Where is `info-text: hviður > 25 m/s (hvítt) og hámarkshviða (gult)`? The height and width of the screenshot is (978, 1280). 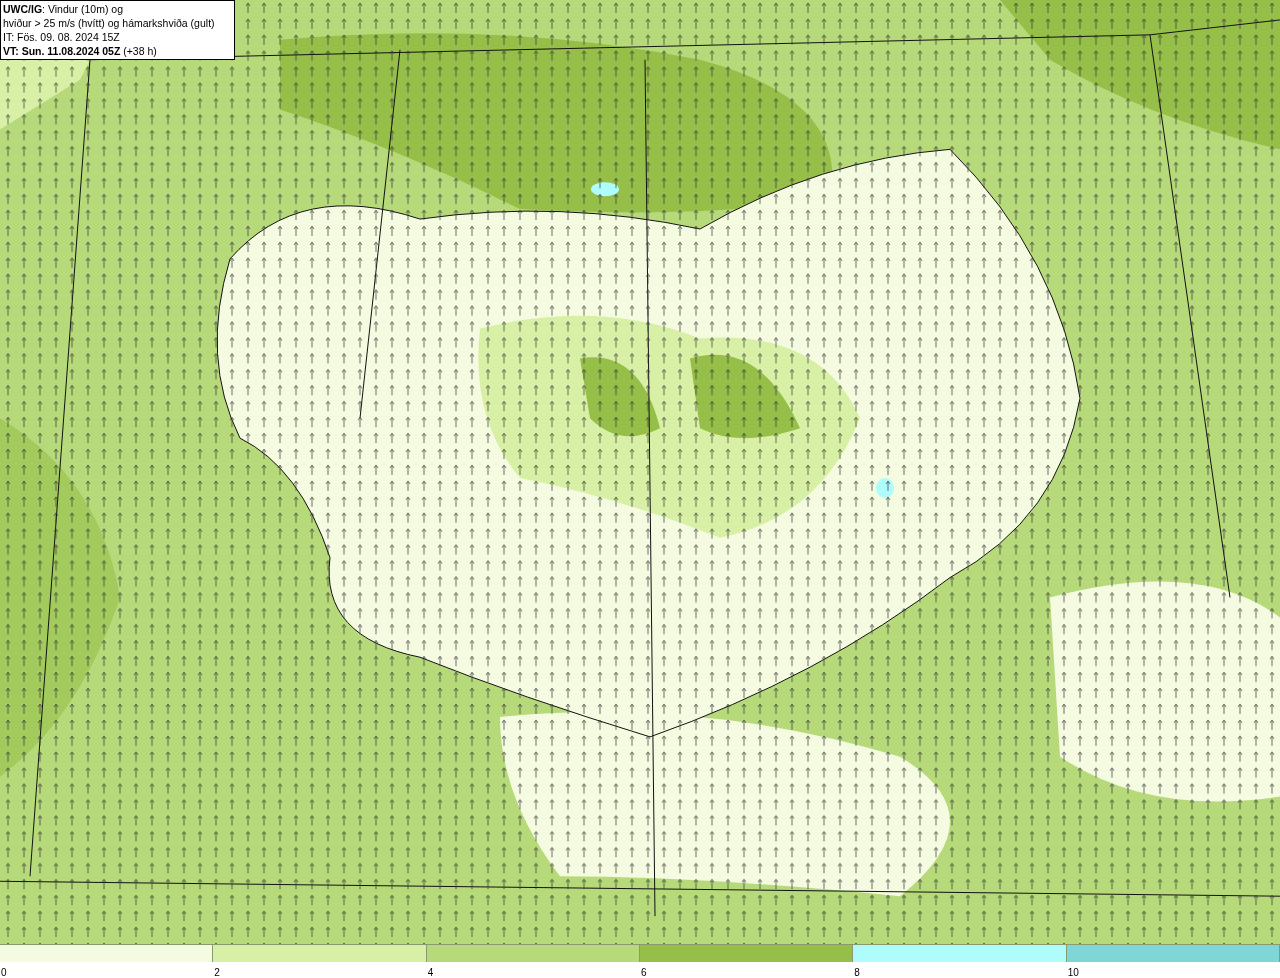 info-text: hviður > 25 m/s (hvítt) og hámarkshviða (gult) is located at coordinates (109, 23).